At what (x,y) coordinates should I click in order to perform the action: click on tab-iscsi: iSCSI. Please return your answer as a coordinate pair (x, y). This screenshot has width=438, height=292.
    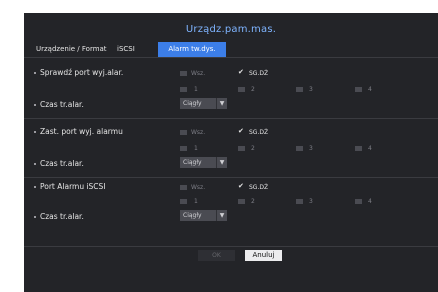
    Looking at the image, I should click on (126, 49).